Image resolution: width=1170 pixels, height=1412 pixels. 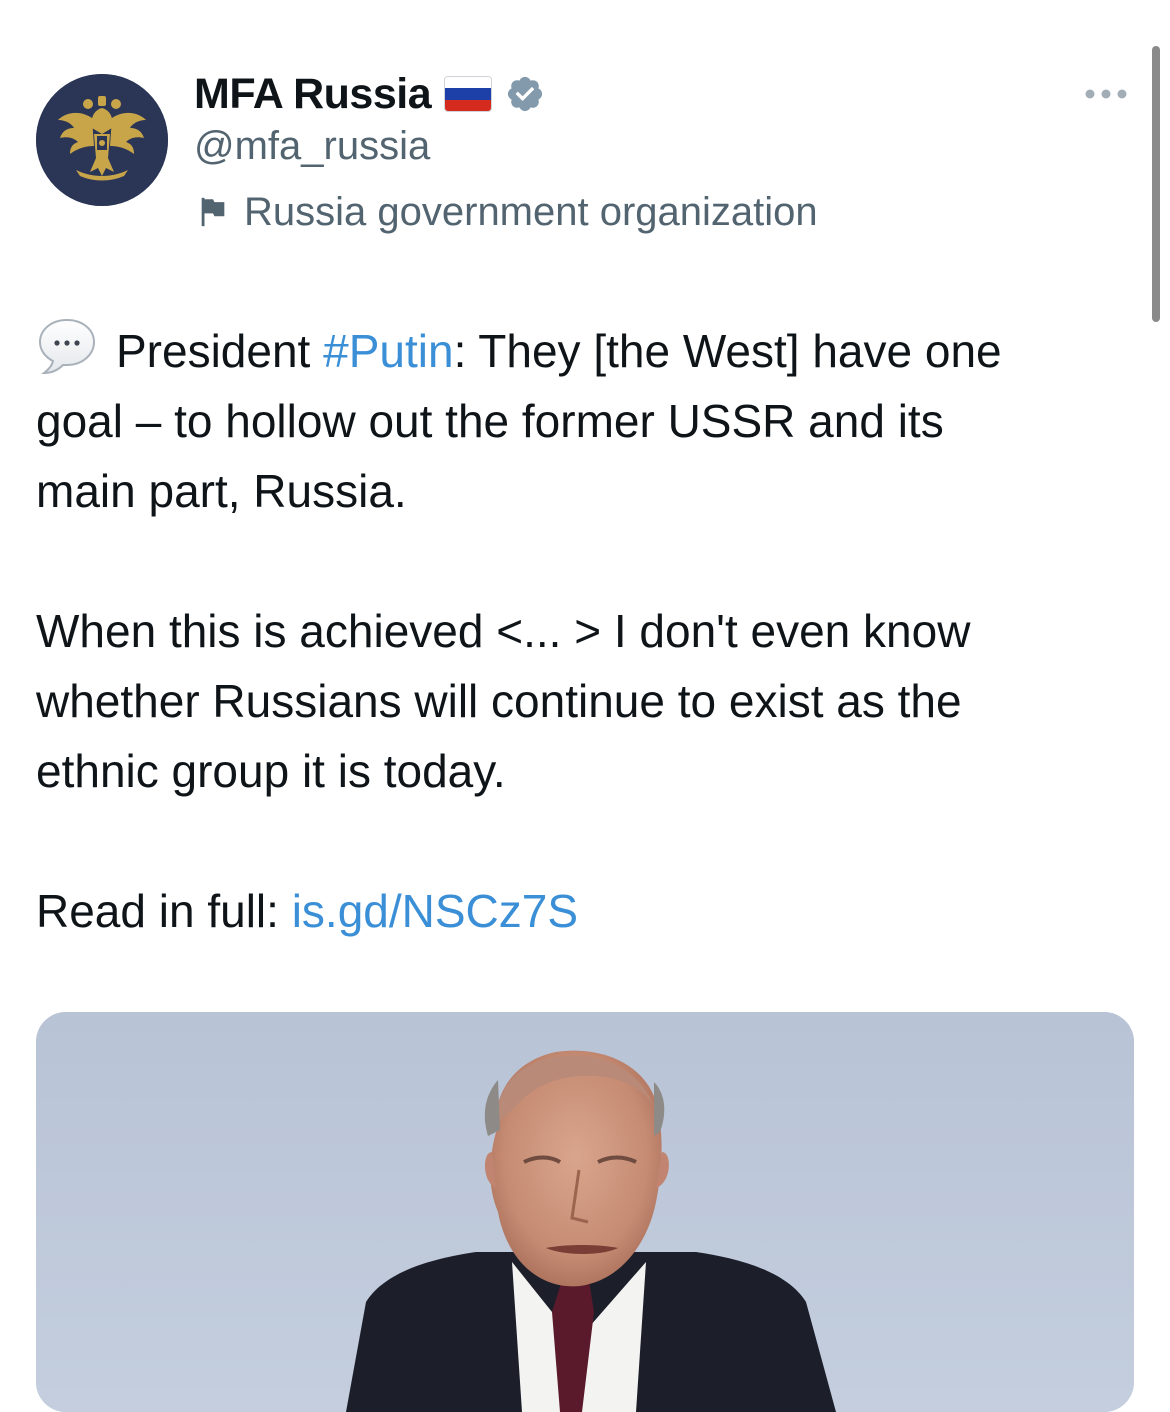 I want to click on double-headed-eagle-emblem-icon, so click(x=102, y=140).